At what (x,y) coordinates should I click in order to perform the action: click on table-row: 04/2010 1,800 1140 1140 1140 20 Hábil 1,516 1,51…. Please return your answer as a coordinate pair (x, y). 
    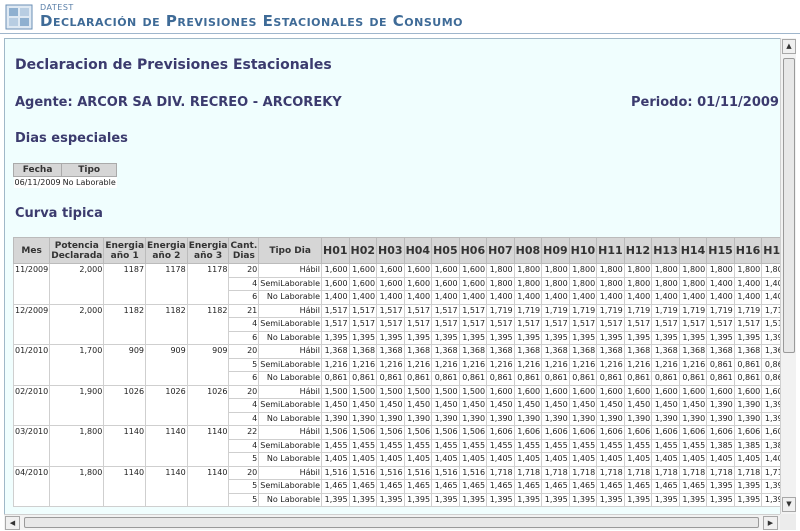
    Looking at the image, I should click on (396, 486).